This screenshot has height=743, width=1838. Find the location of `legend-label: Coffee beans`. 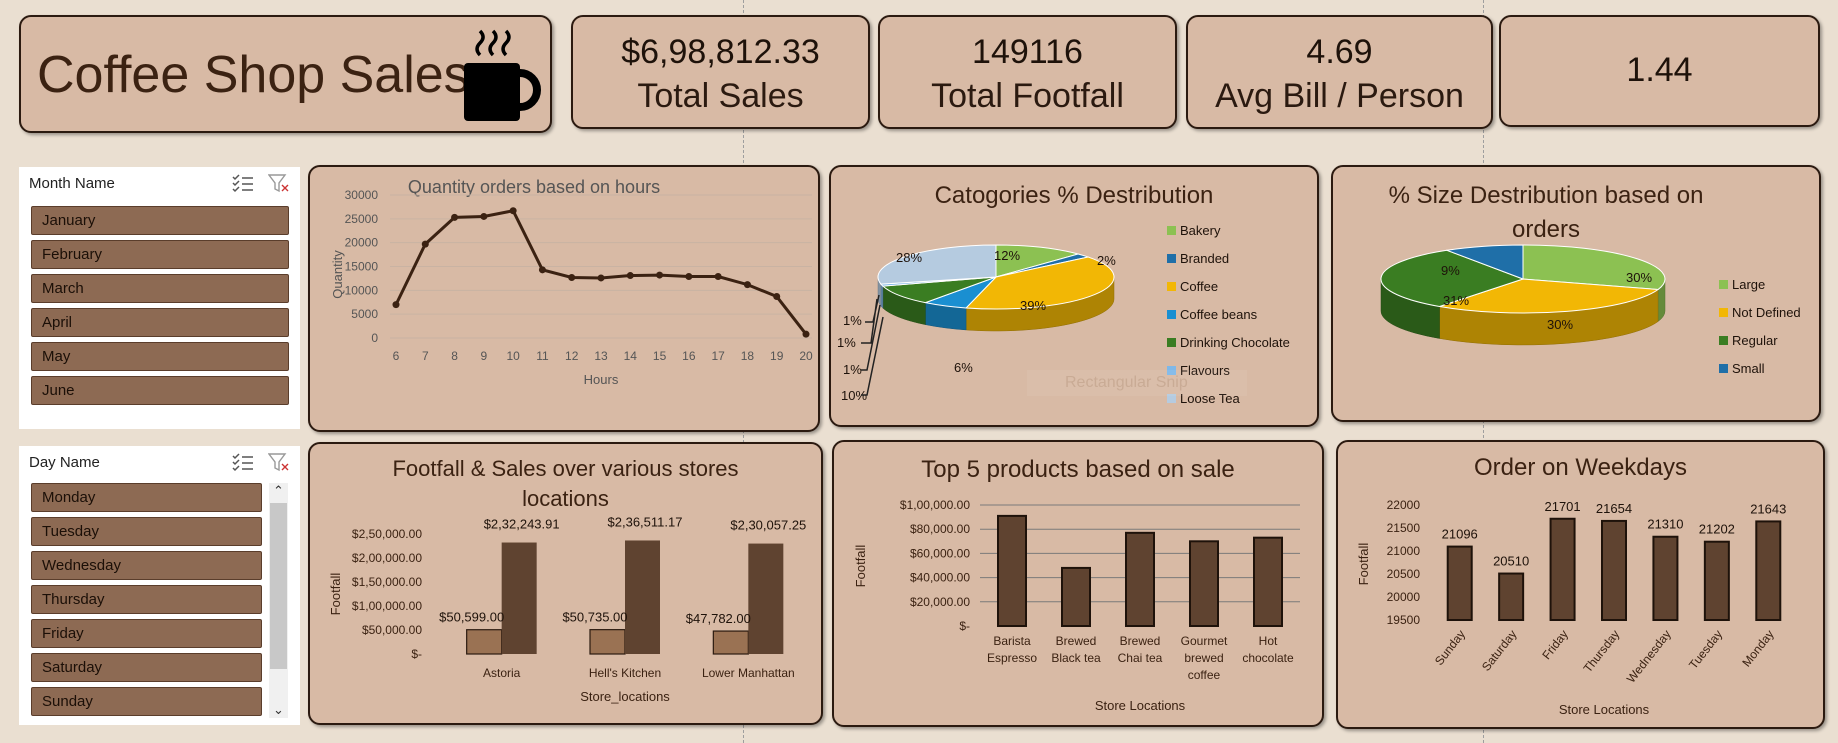

legend-label: Coffee beans is located at coordinates (1219, 314).